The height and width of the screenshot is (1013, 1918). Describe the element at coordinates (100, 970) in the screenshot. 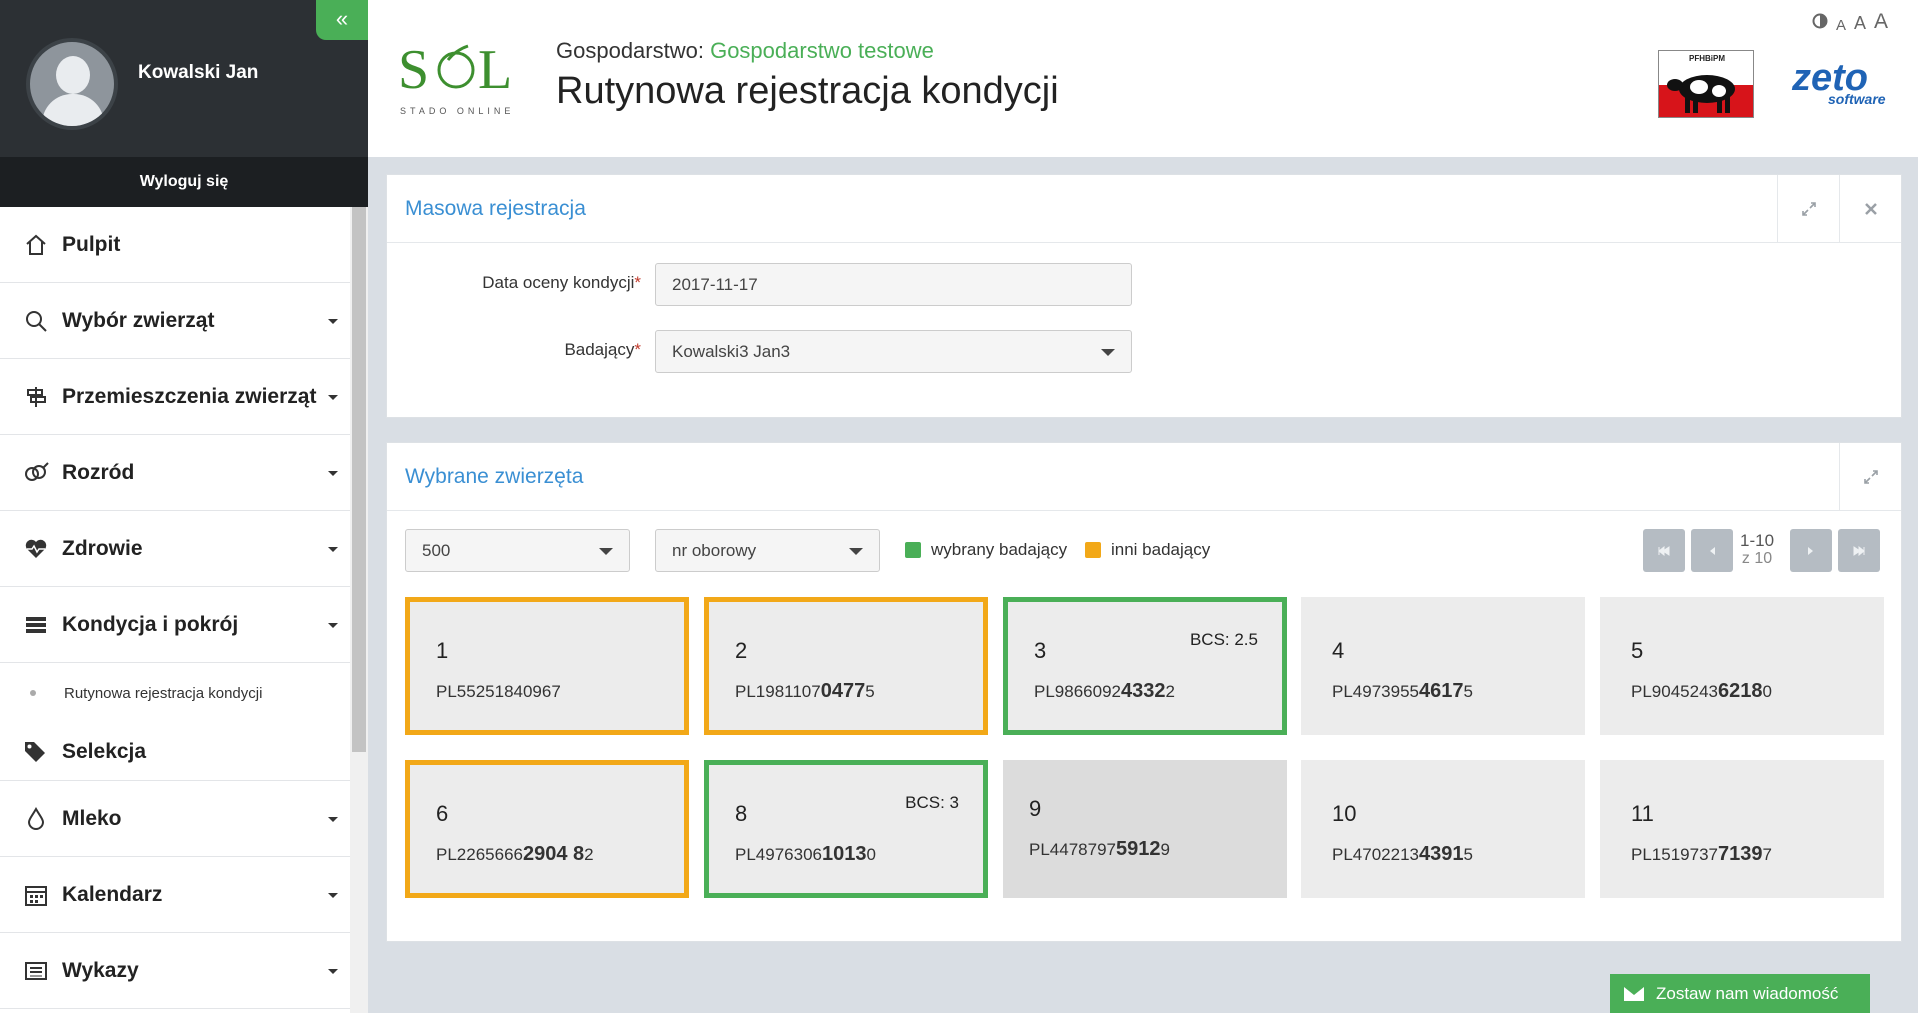

I see `sidebar-item-label: Wykazy` at that location.